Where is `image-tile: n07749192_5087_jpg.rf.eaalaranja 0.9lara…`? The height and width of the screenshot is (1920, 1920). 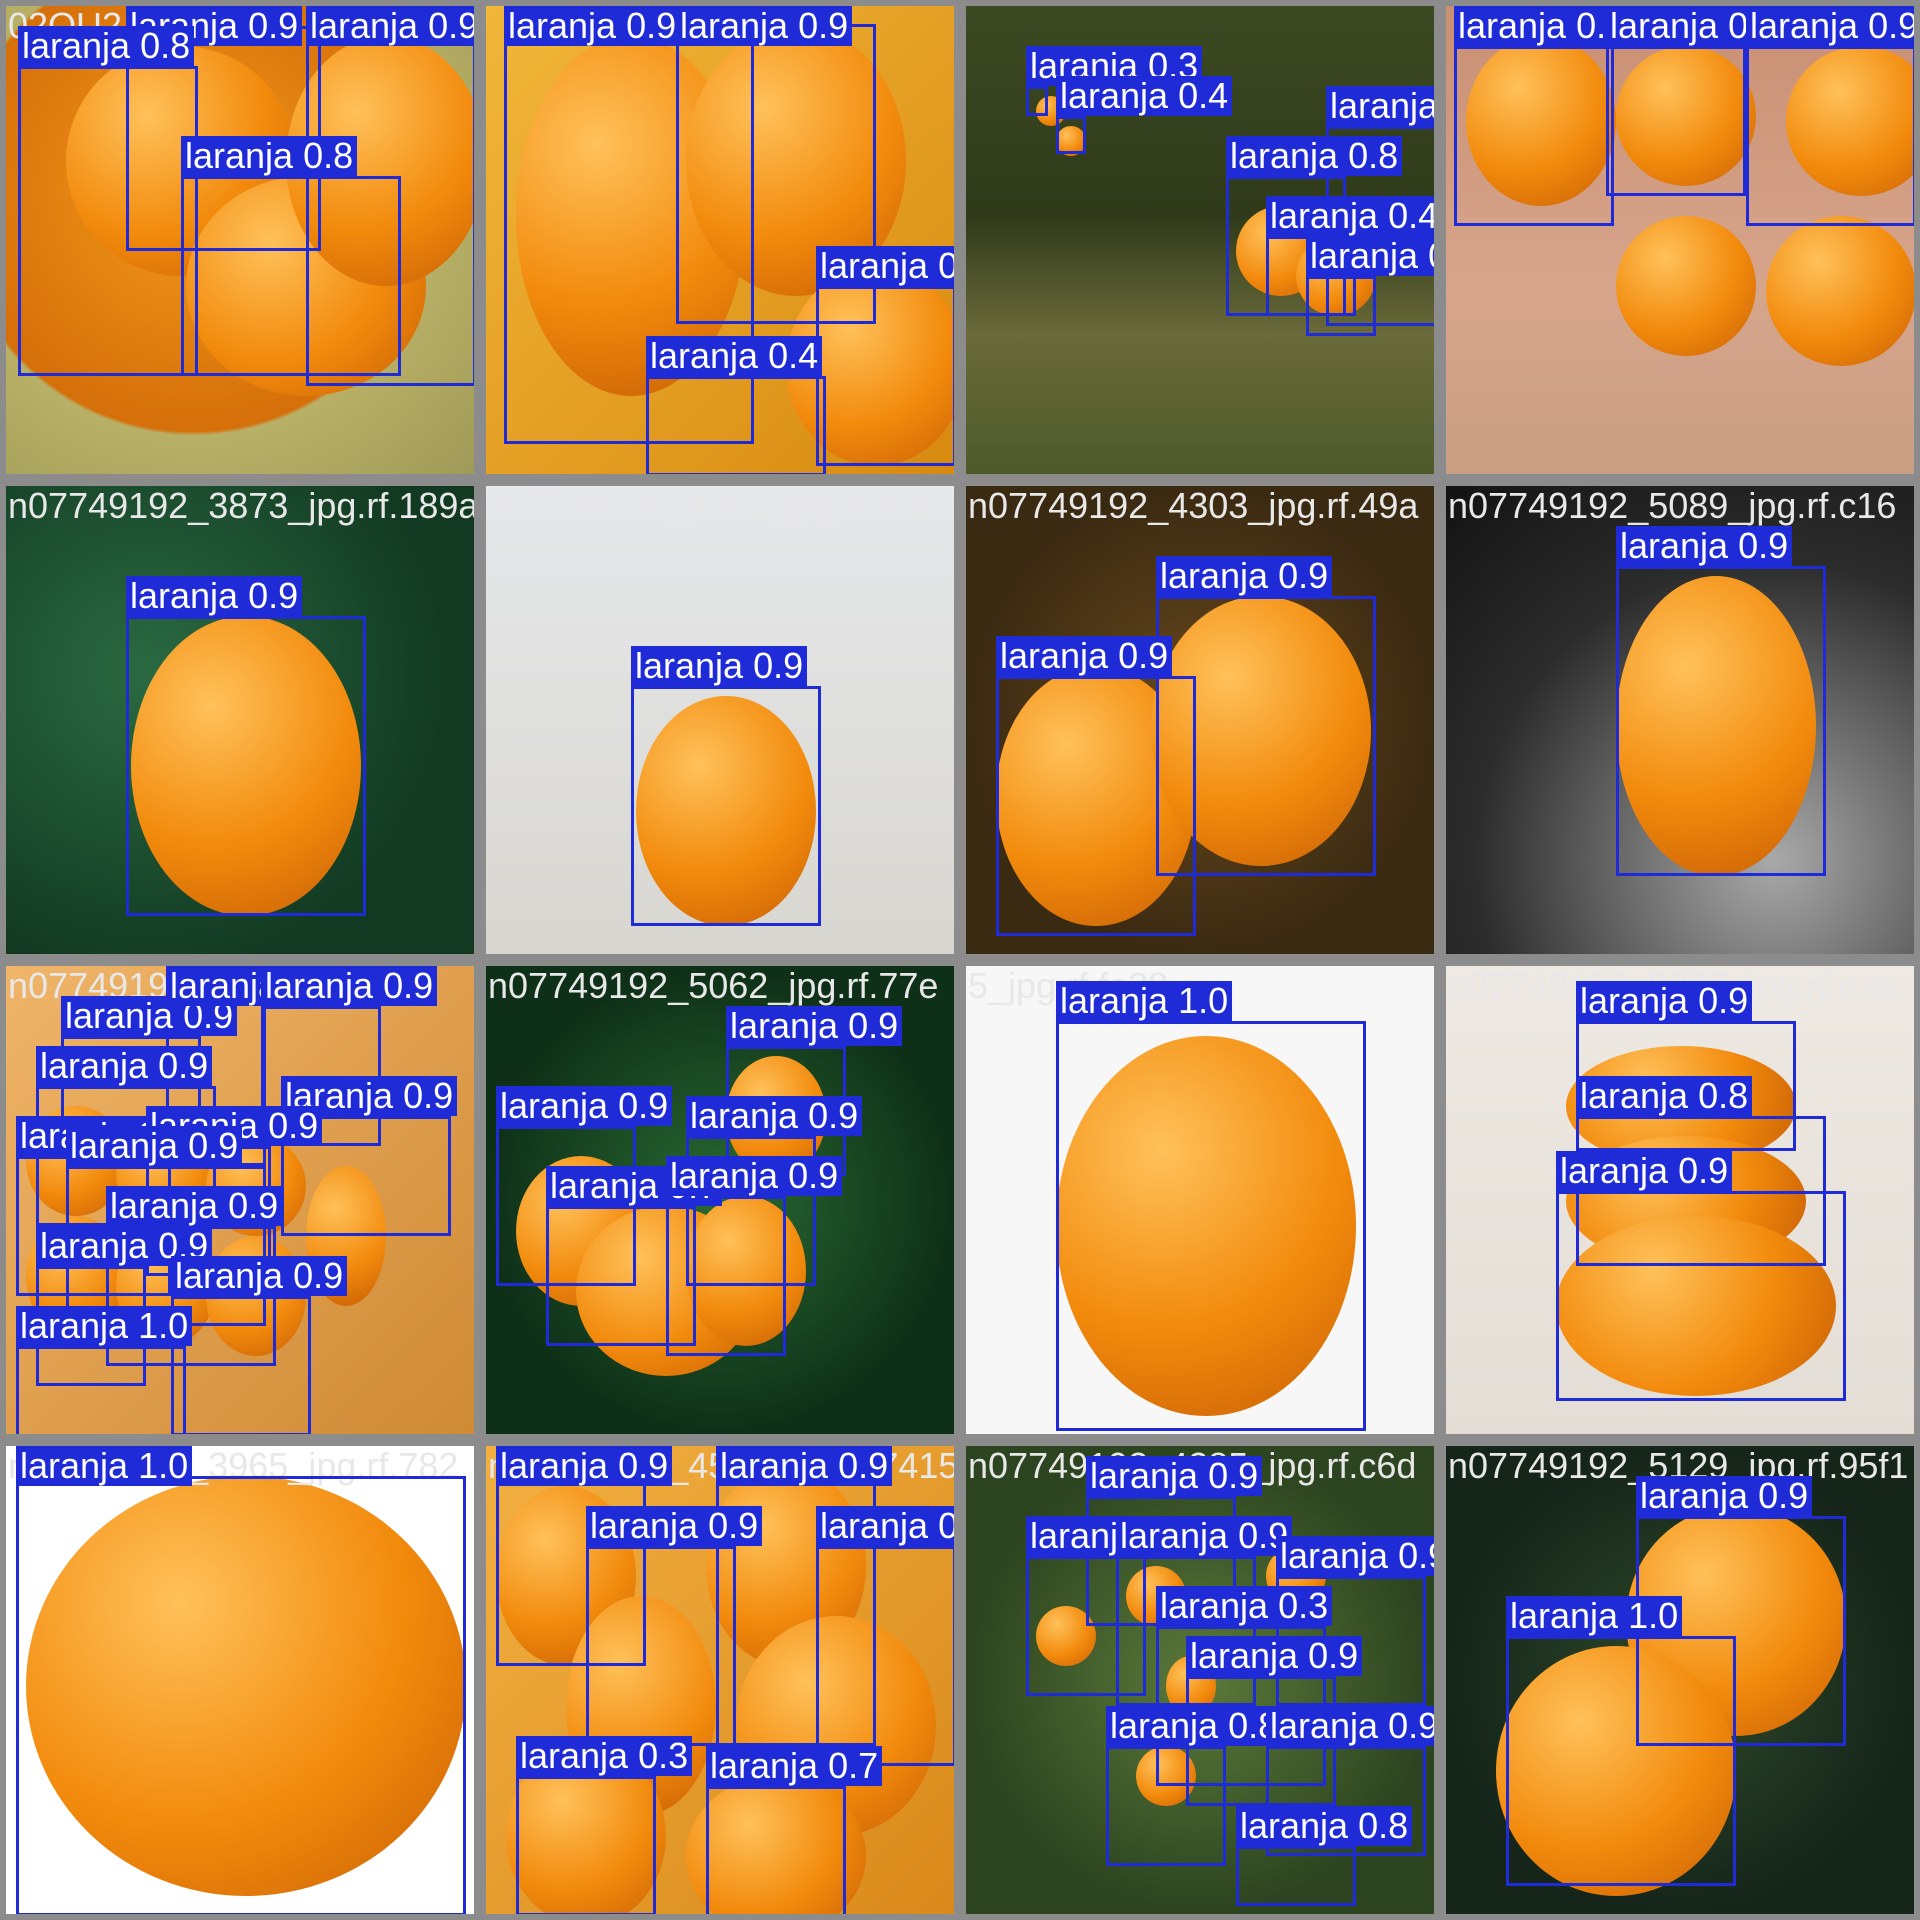 image-tile: n07749192_5087_jpg.rf.eaalaranja 0.9lara… is located at coordinates (1680, 1200).